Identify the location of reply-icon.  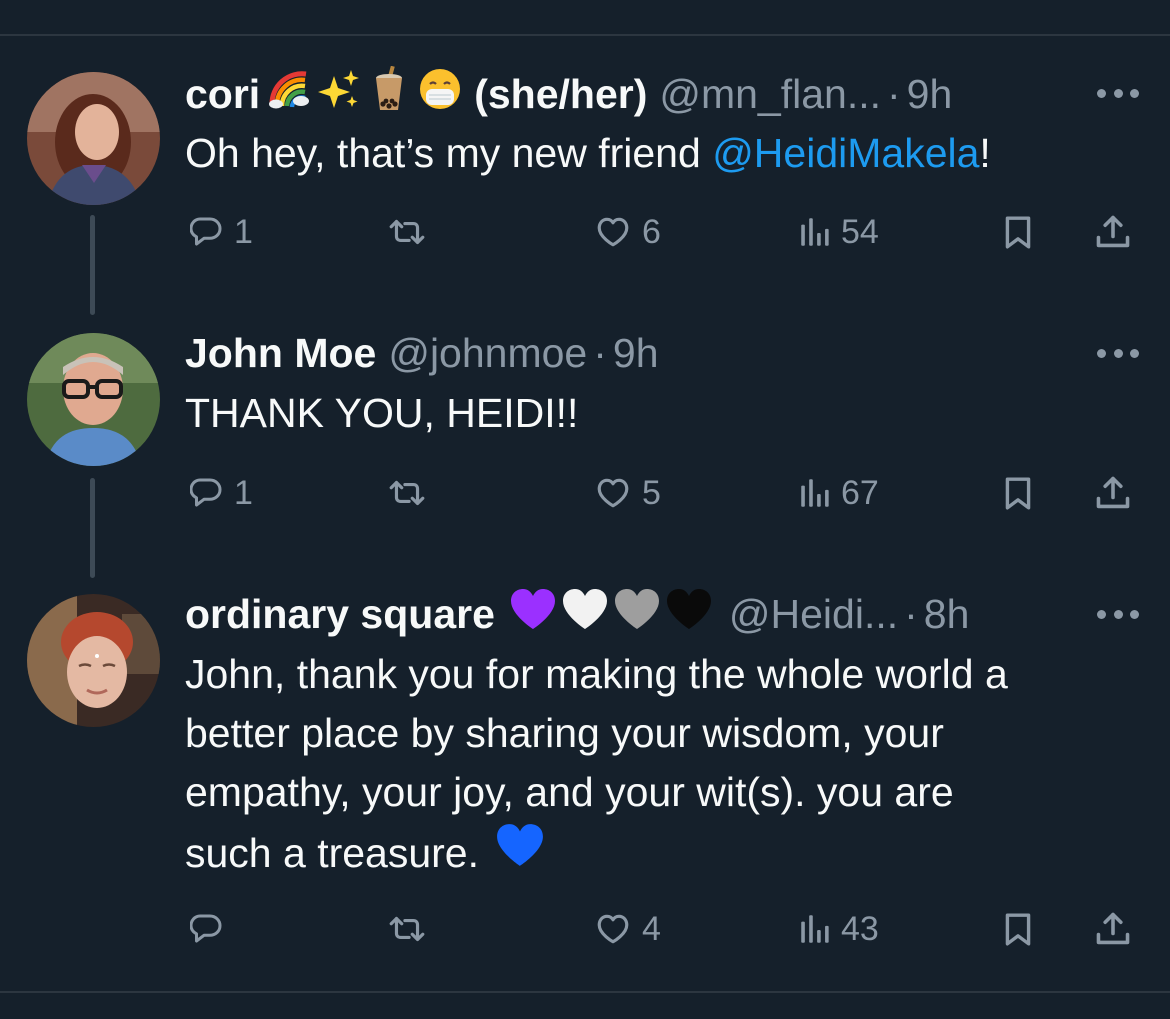
(206, 928).